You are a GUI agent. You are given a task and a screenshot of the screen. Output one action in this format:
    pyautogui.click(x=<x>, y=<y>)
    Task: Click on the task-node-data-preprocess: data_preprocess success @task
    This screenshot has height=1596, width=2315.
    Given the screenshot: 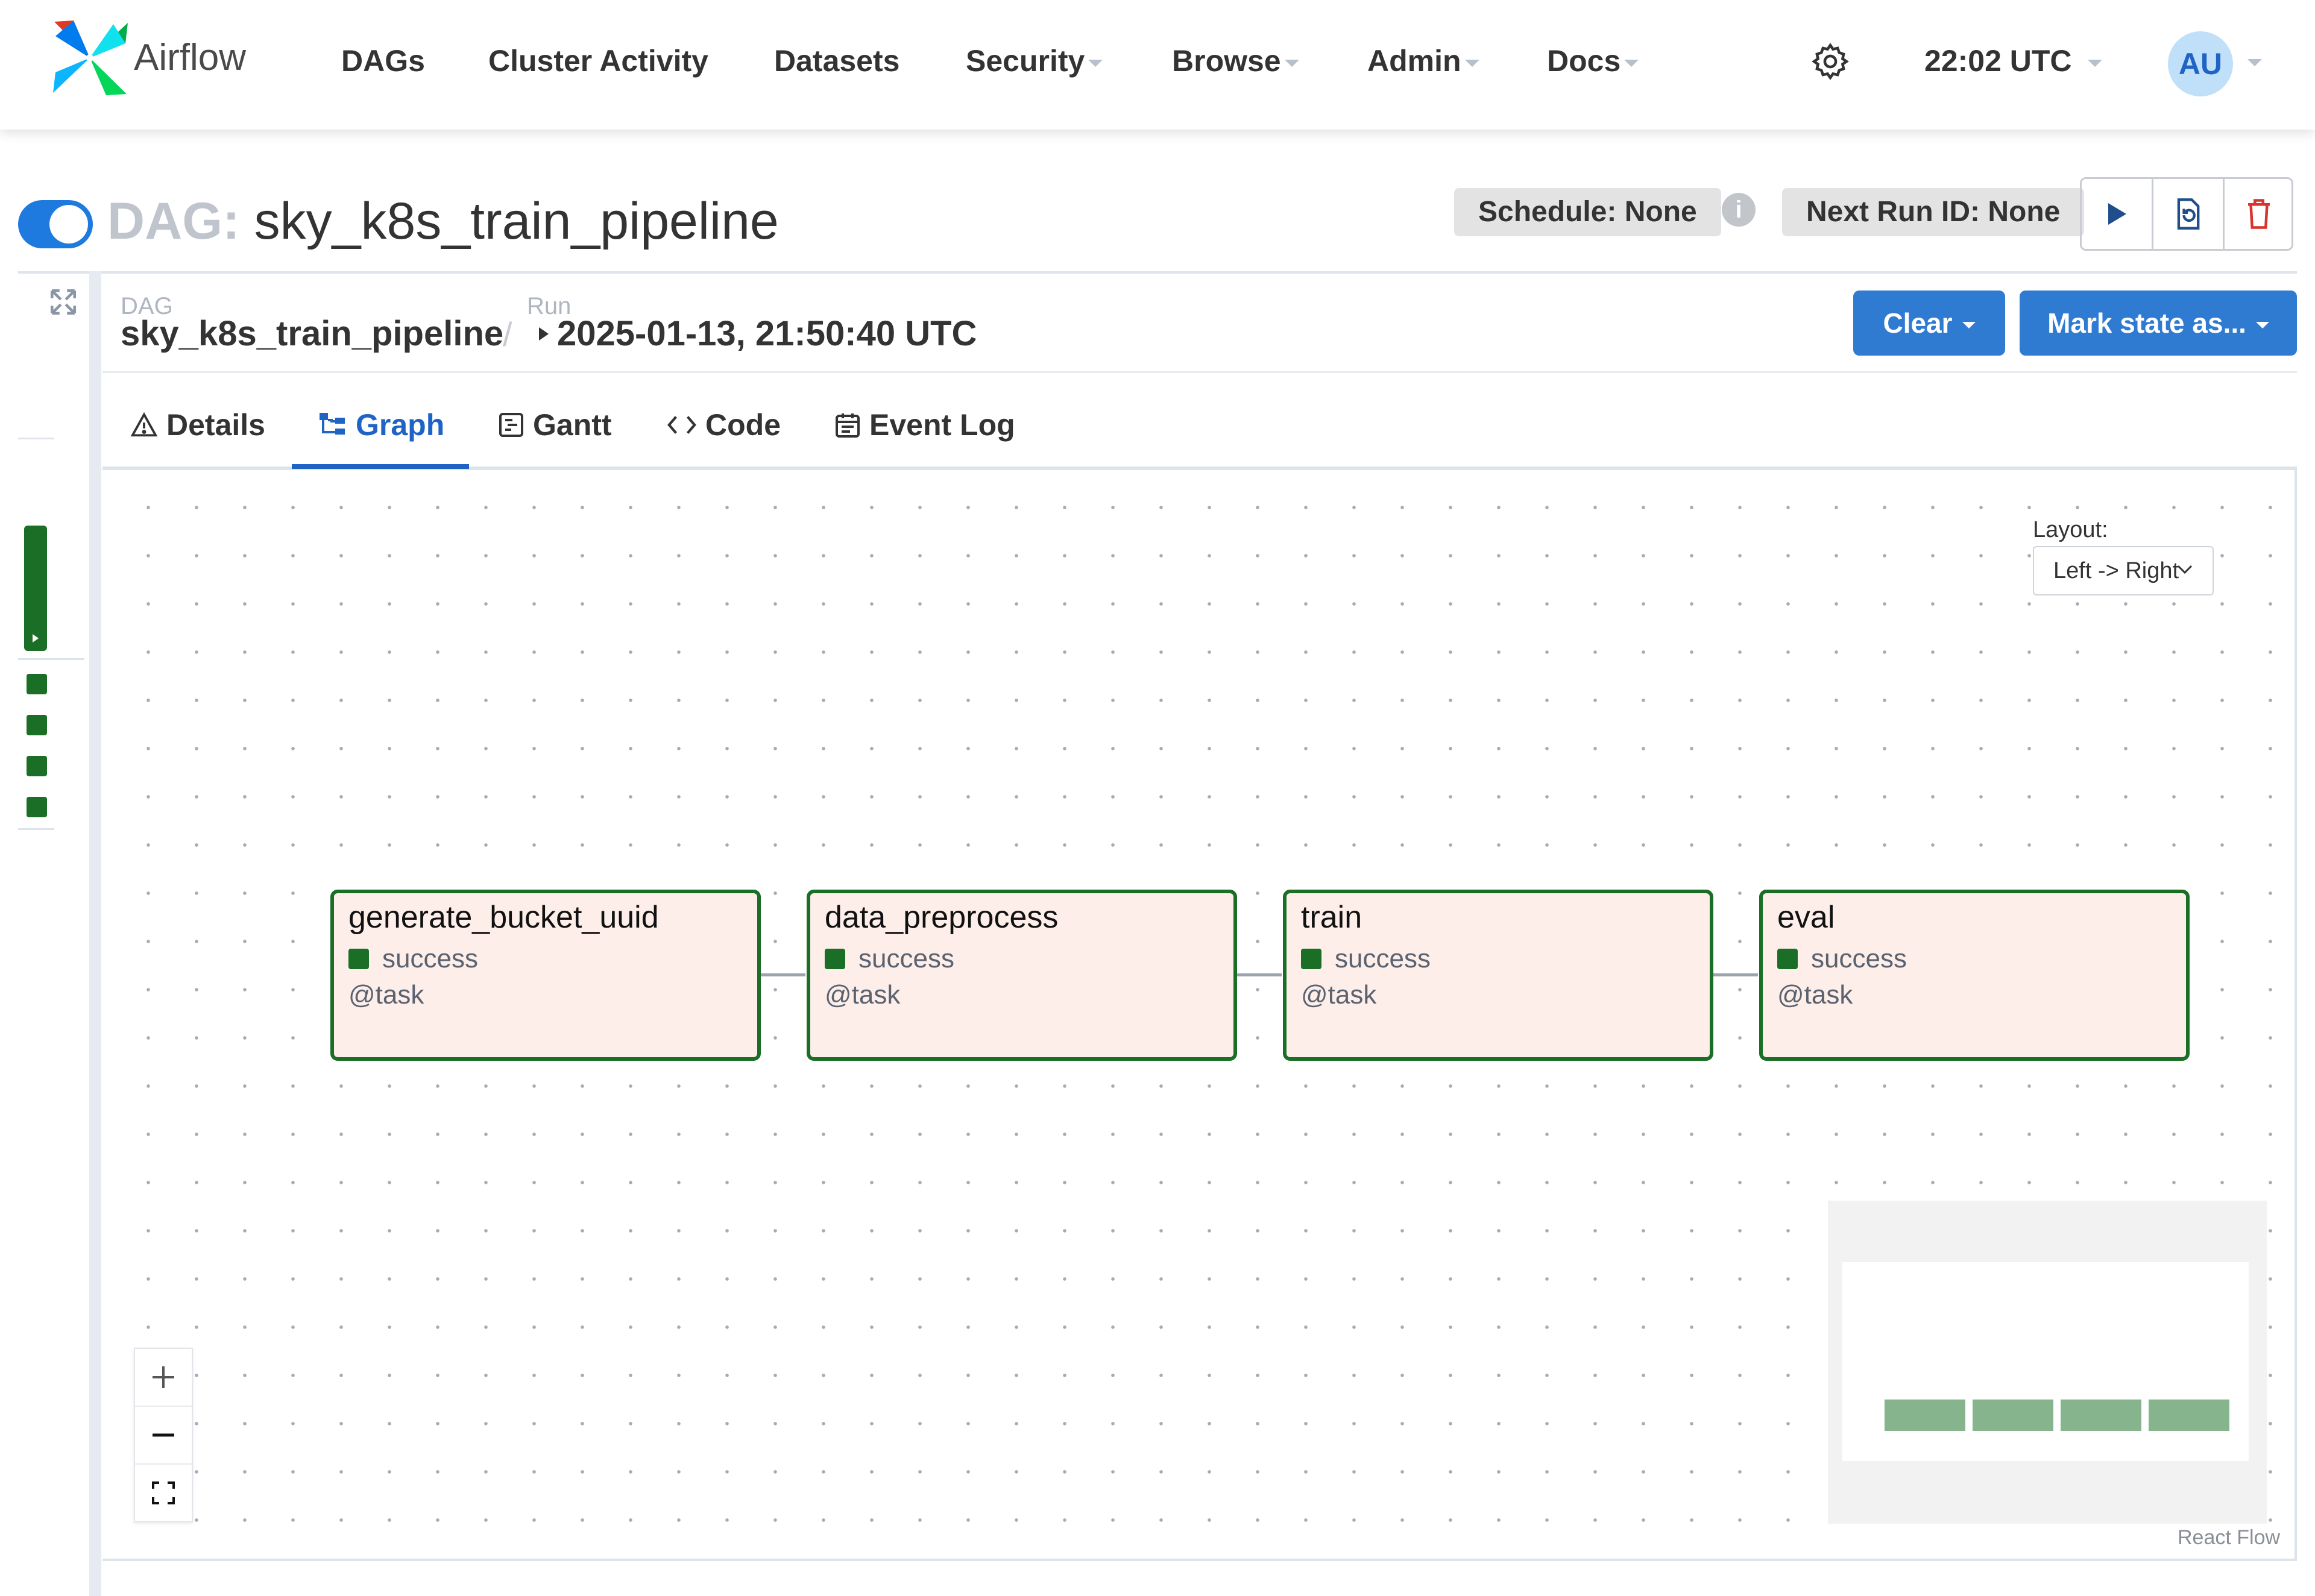 What is the action you would take?
    pyautogui.click(x=1022, y=976)
    